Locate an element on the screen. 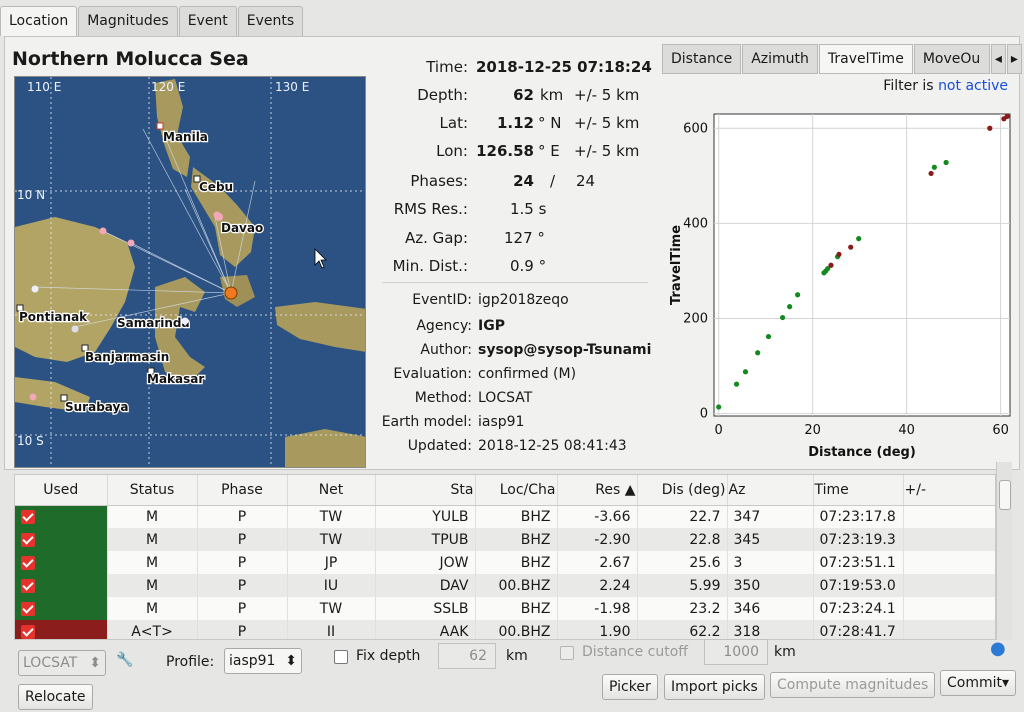 The height and width of the screenshot is (712, 1024). picker-button: Picker is located at coordinates (630, 687).